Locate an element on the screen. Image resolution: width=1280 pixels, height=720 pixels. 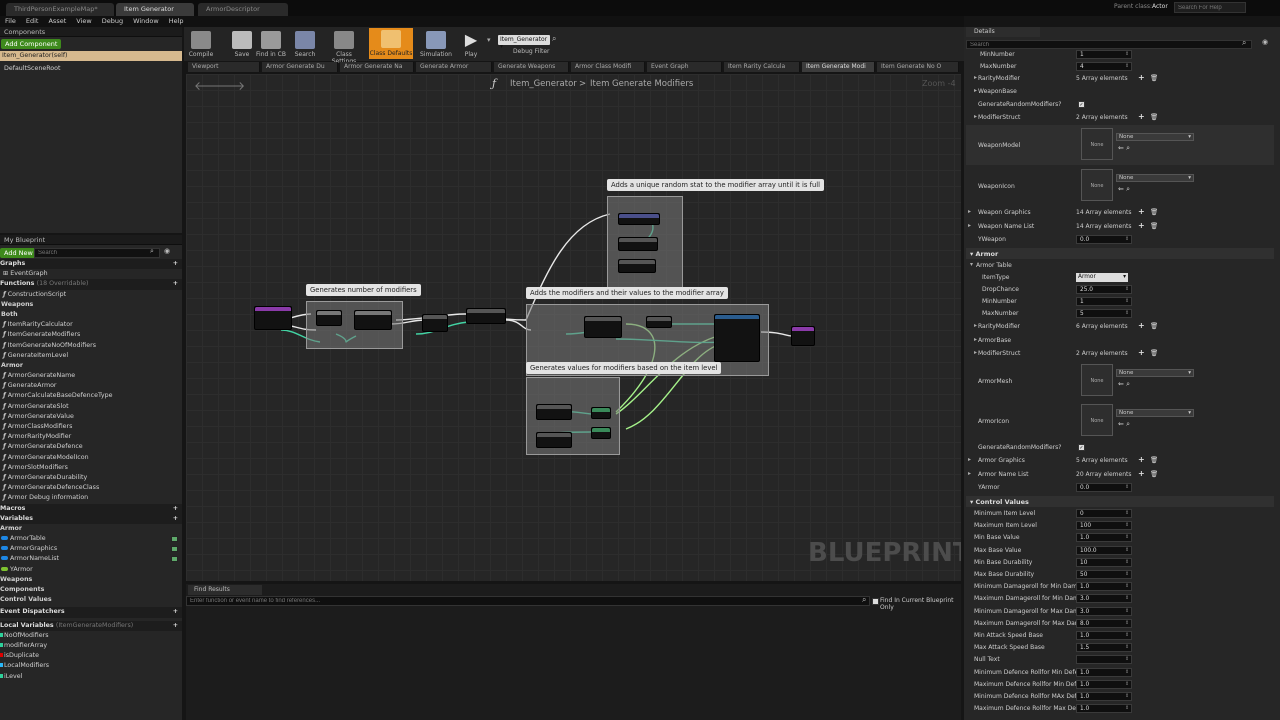
doc-tab-item-generator: Item Generator is located at coordinates (155, 9).